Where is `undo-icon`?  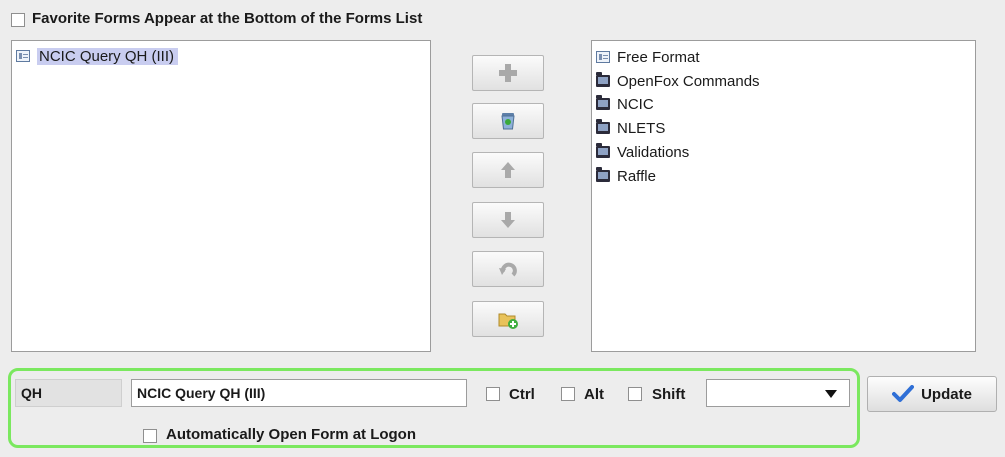
undo-icon is located at coordinates (508, 269).